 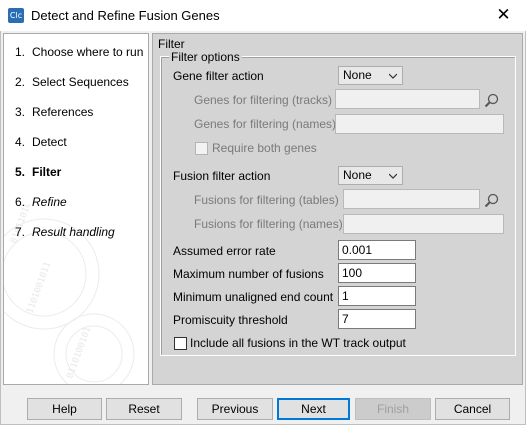 What do you see at coordinates (377, 273) in the screenshot?
I see `max-fusions-field: 100` at bounding box center [377, 273].